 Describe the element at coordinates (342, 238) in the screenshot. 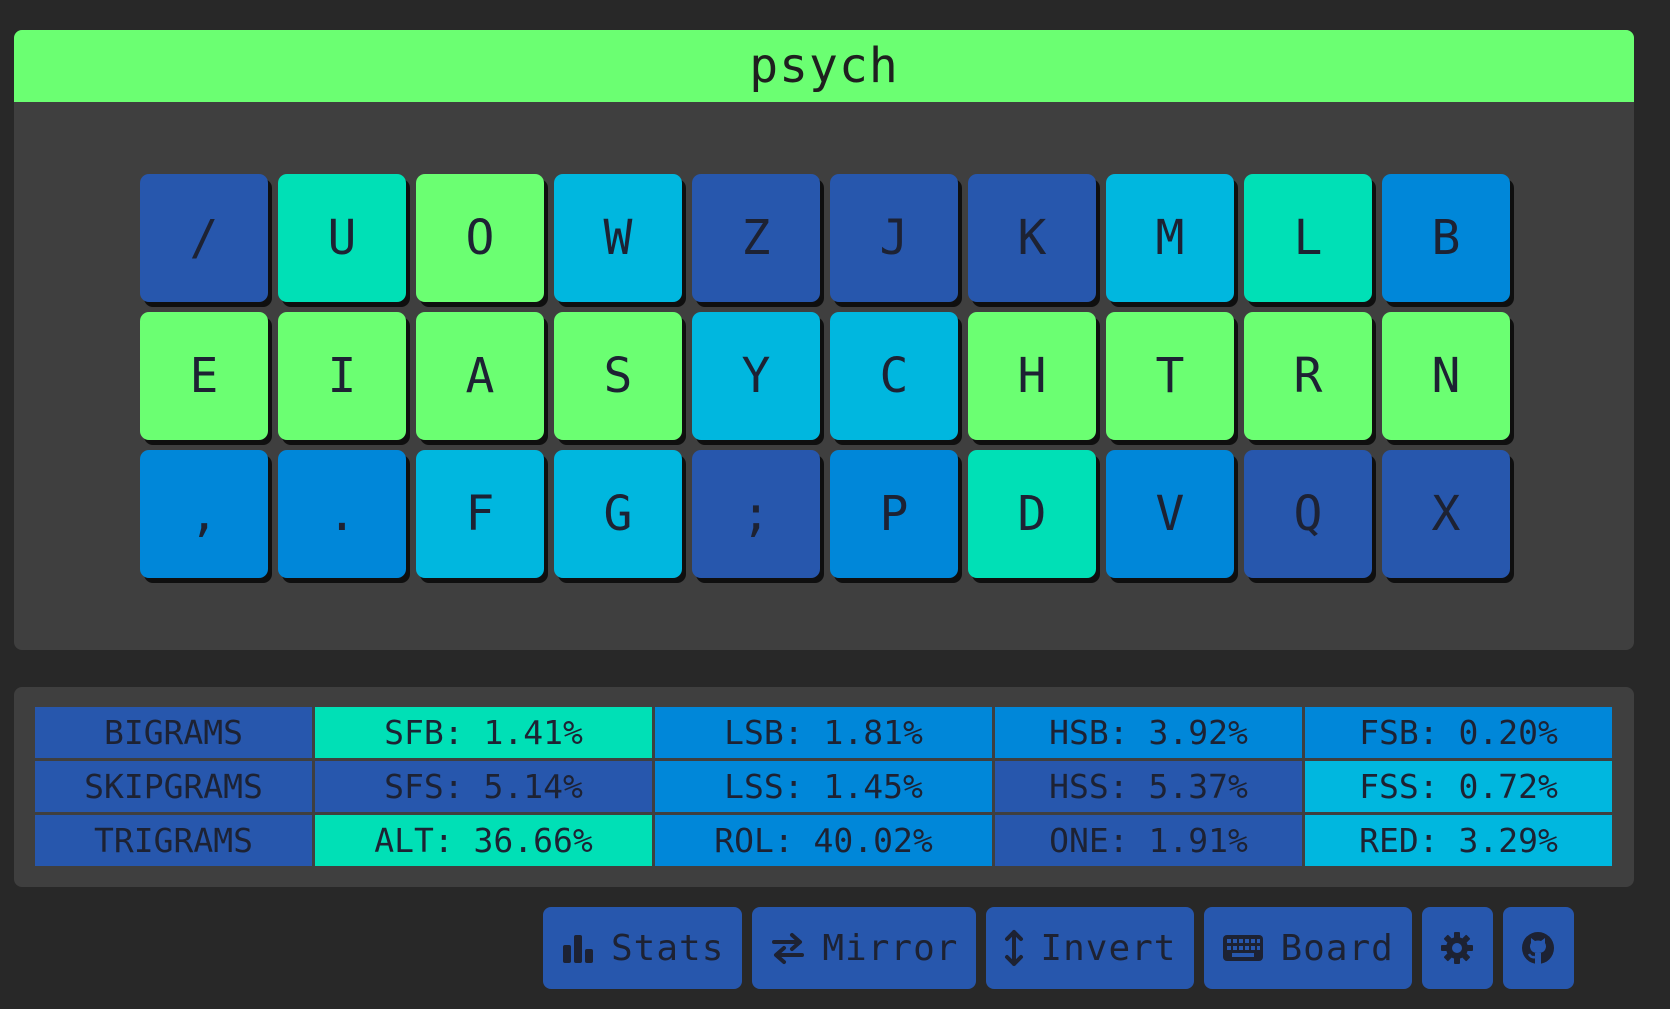

I see `key: U` at that location.